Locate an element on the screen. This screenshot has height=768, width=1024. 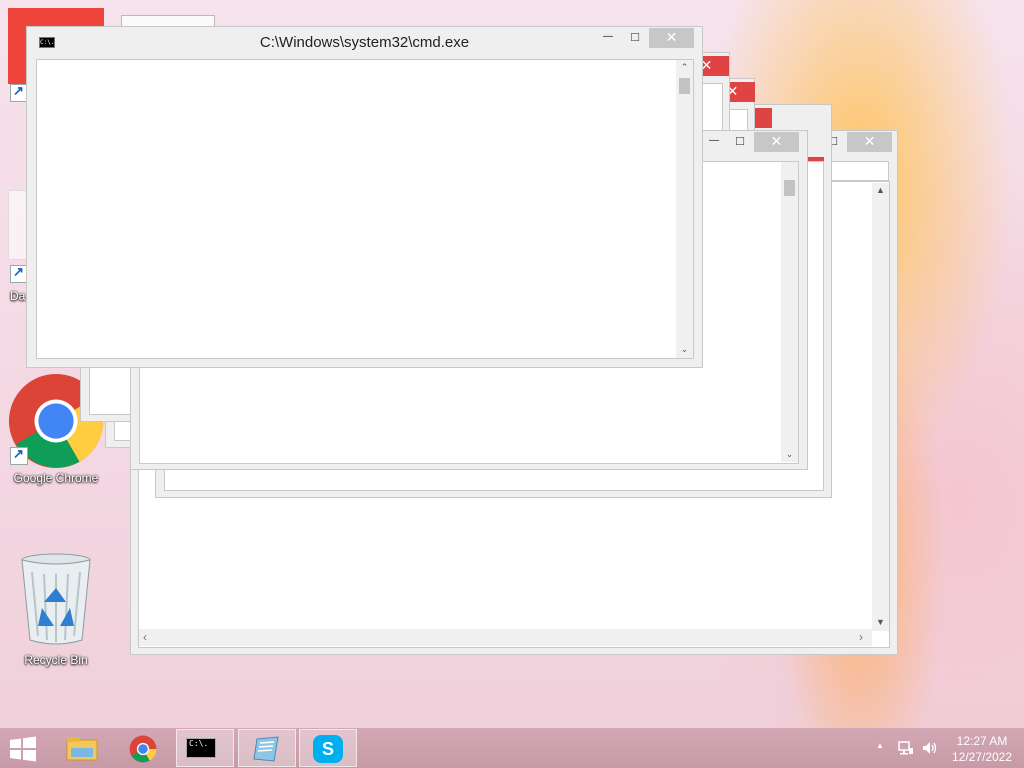
chrome-icon is located at coordinates (143, 749).